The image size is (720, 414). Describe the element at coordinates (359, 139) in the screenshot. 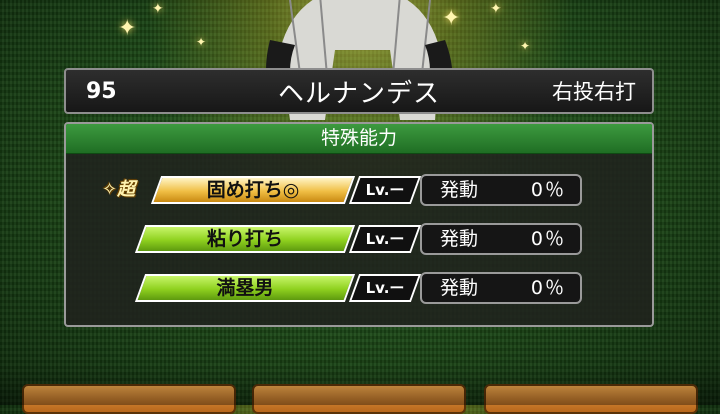

I see `panel-title: 特殊能力` at that location.